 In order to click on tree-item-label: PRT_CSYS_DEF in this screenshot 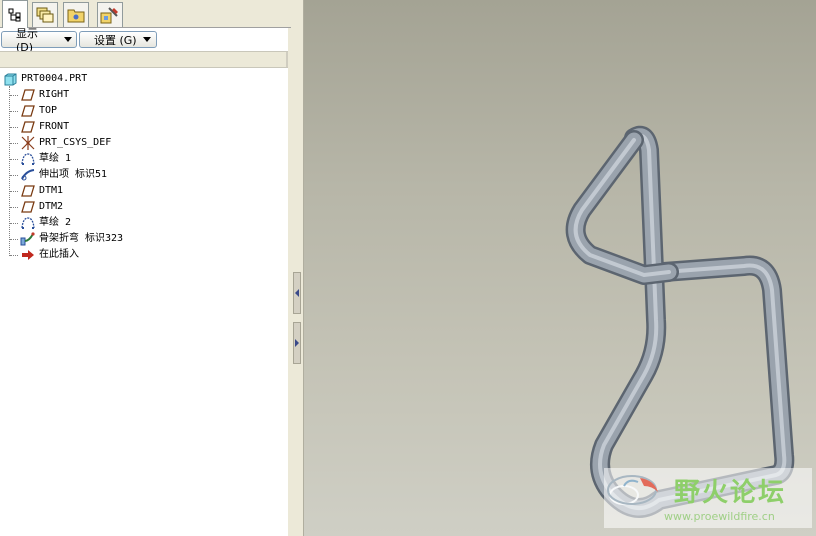, I will do `click(75, 142)`.